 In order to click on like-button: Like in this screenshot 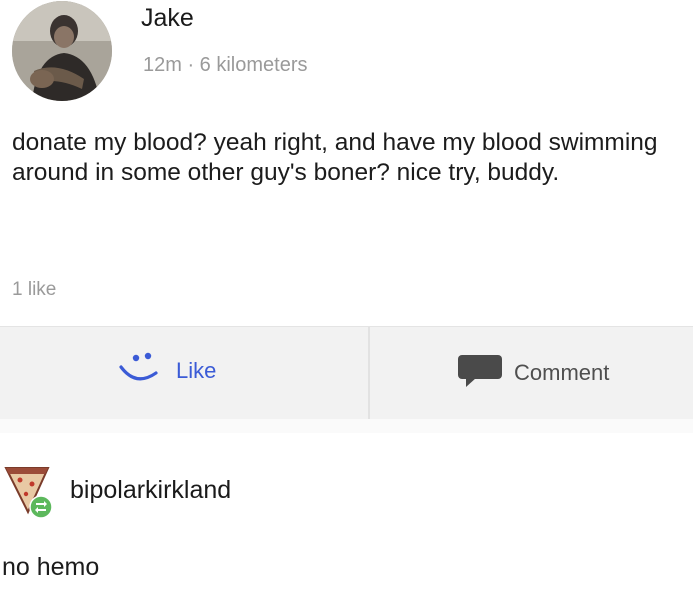, I will do `click(164, 371)`.